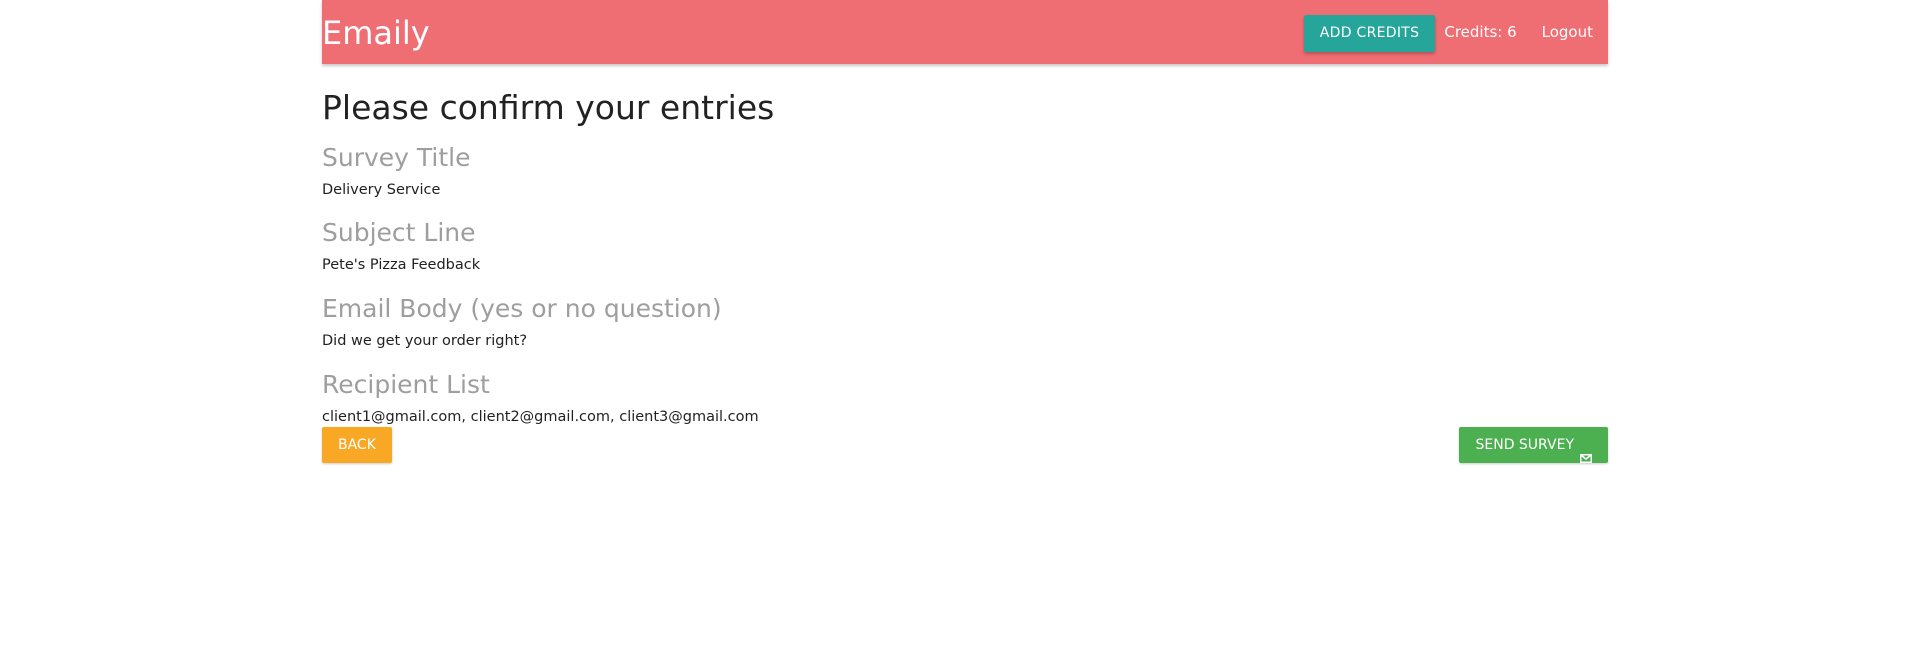 This screenshot has height=656, width=1920. I want to click on field-label: Survey Title, so click(396, 157).